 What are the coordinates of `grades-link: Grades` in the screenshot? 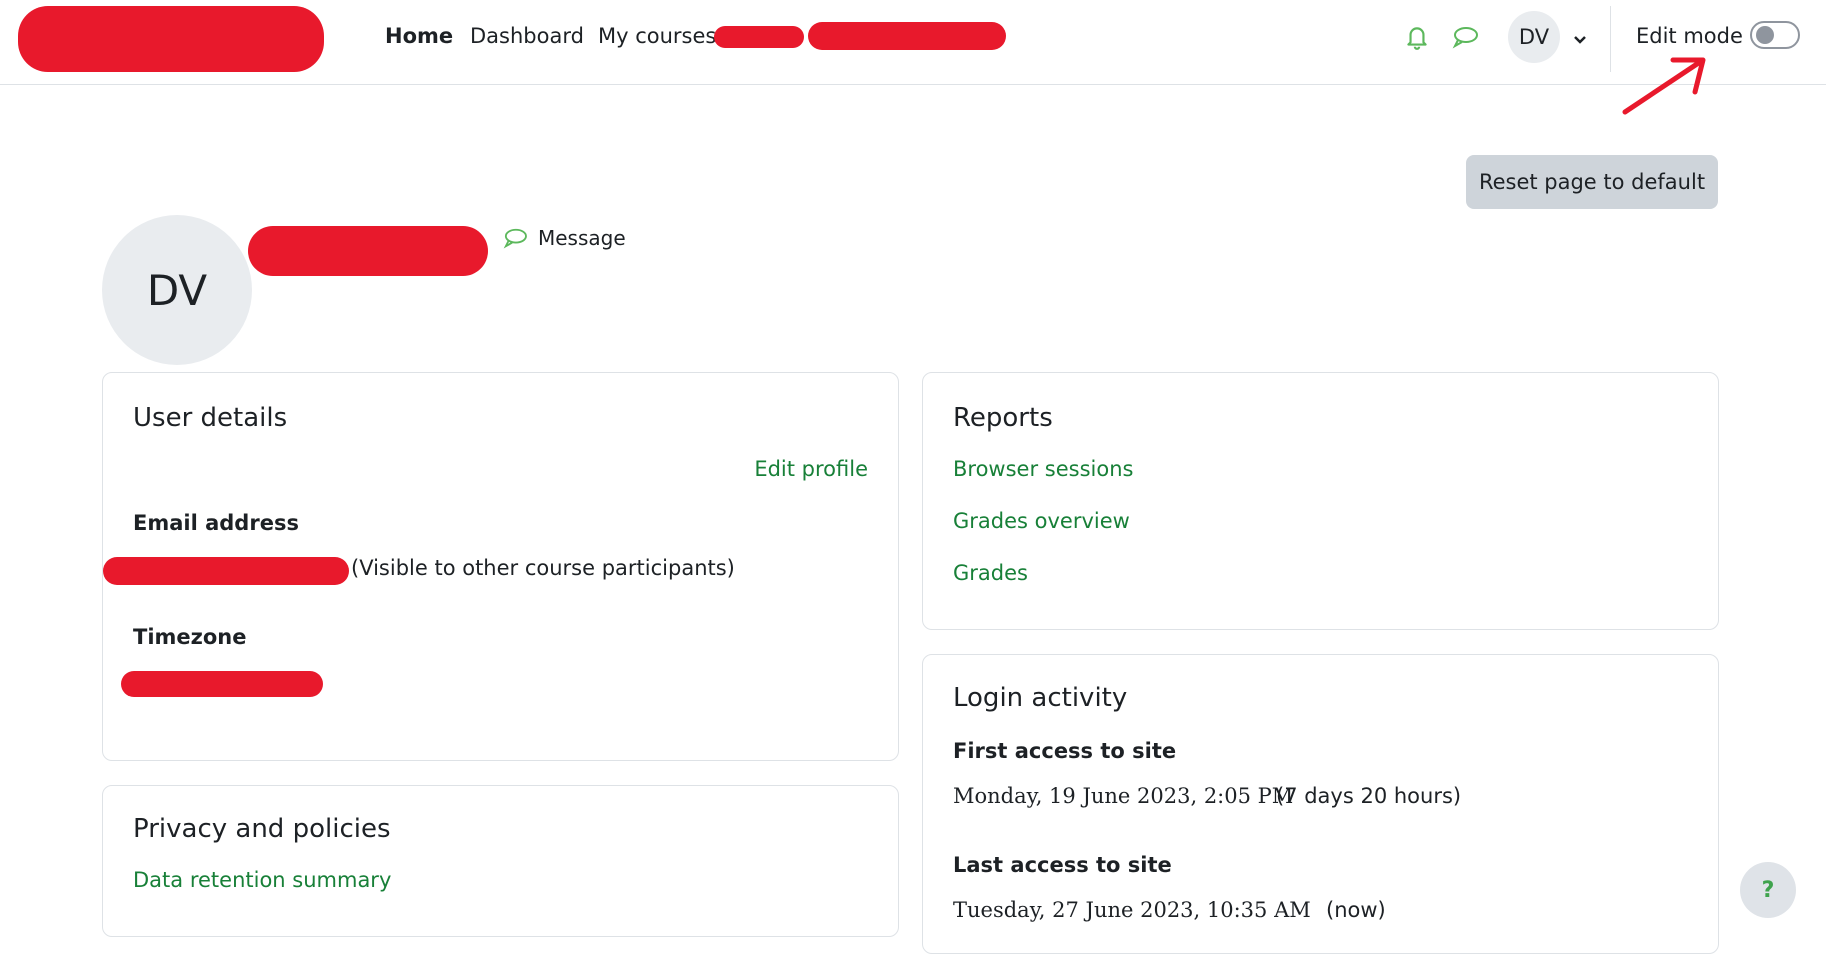 It's located at (990, 573).